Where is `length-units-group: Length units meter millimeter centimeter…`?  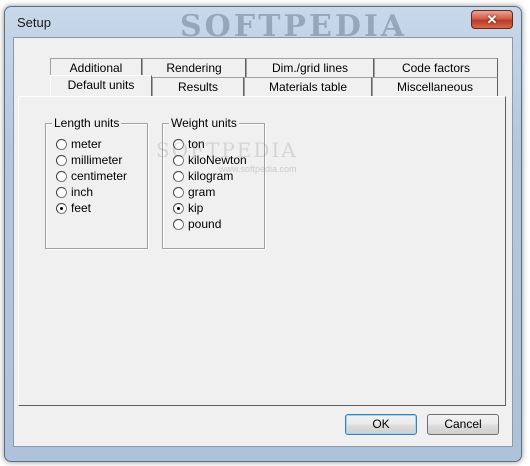 length-units-group: Length units meter millimeter centimeter… is located at coordinates (96, 182).